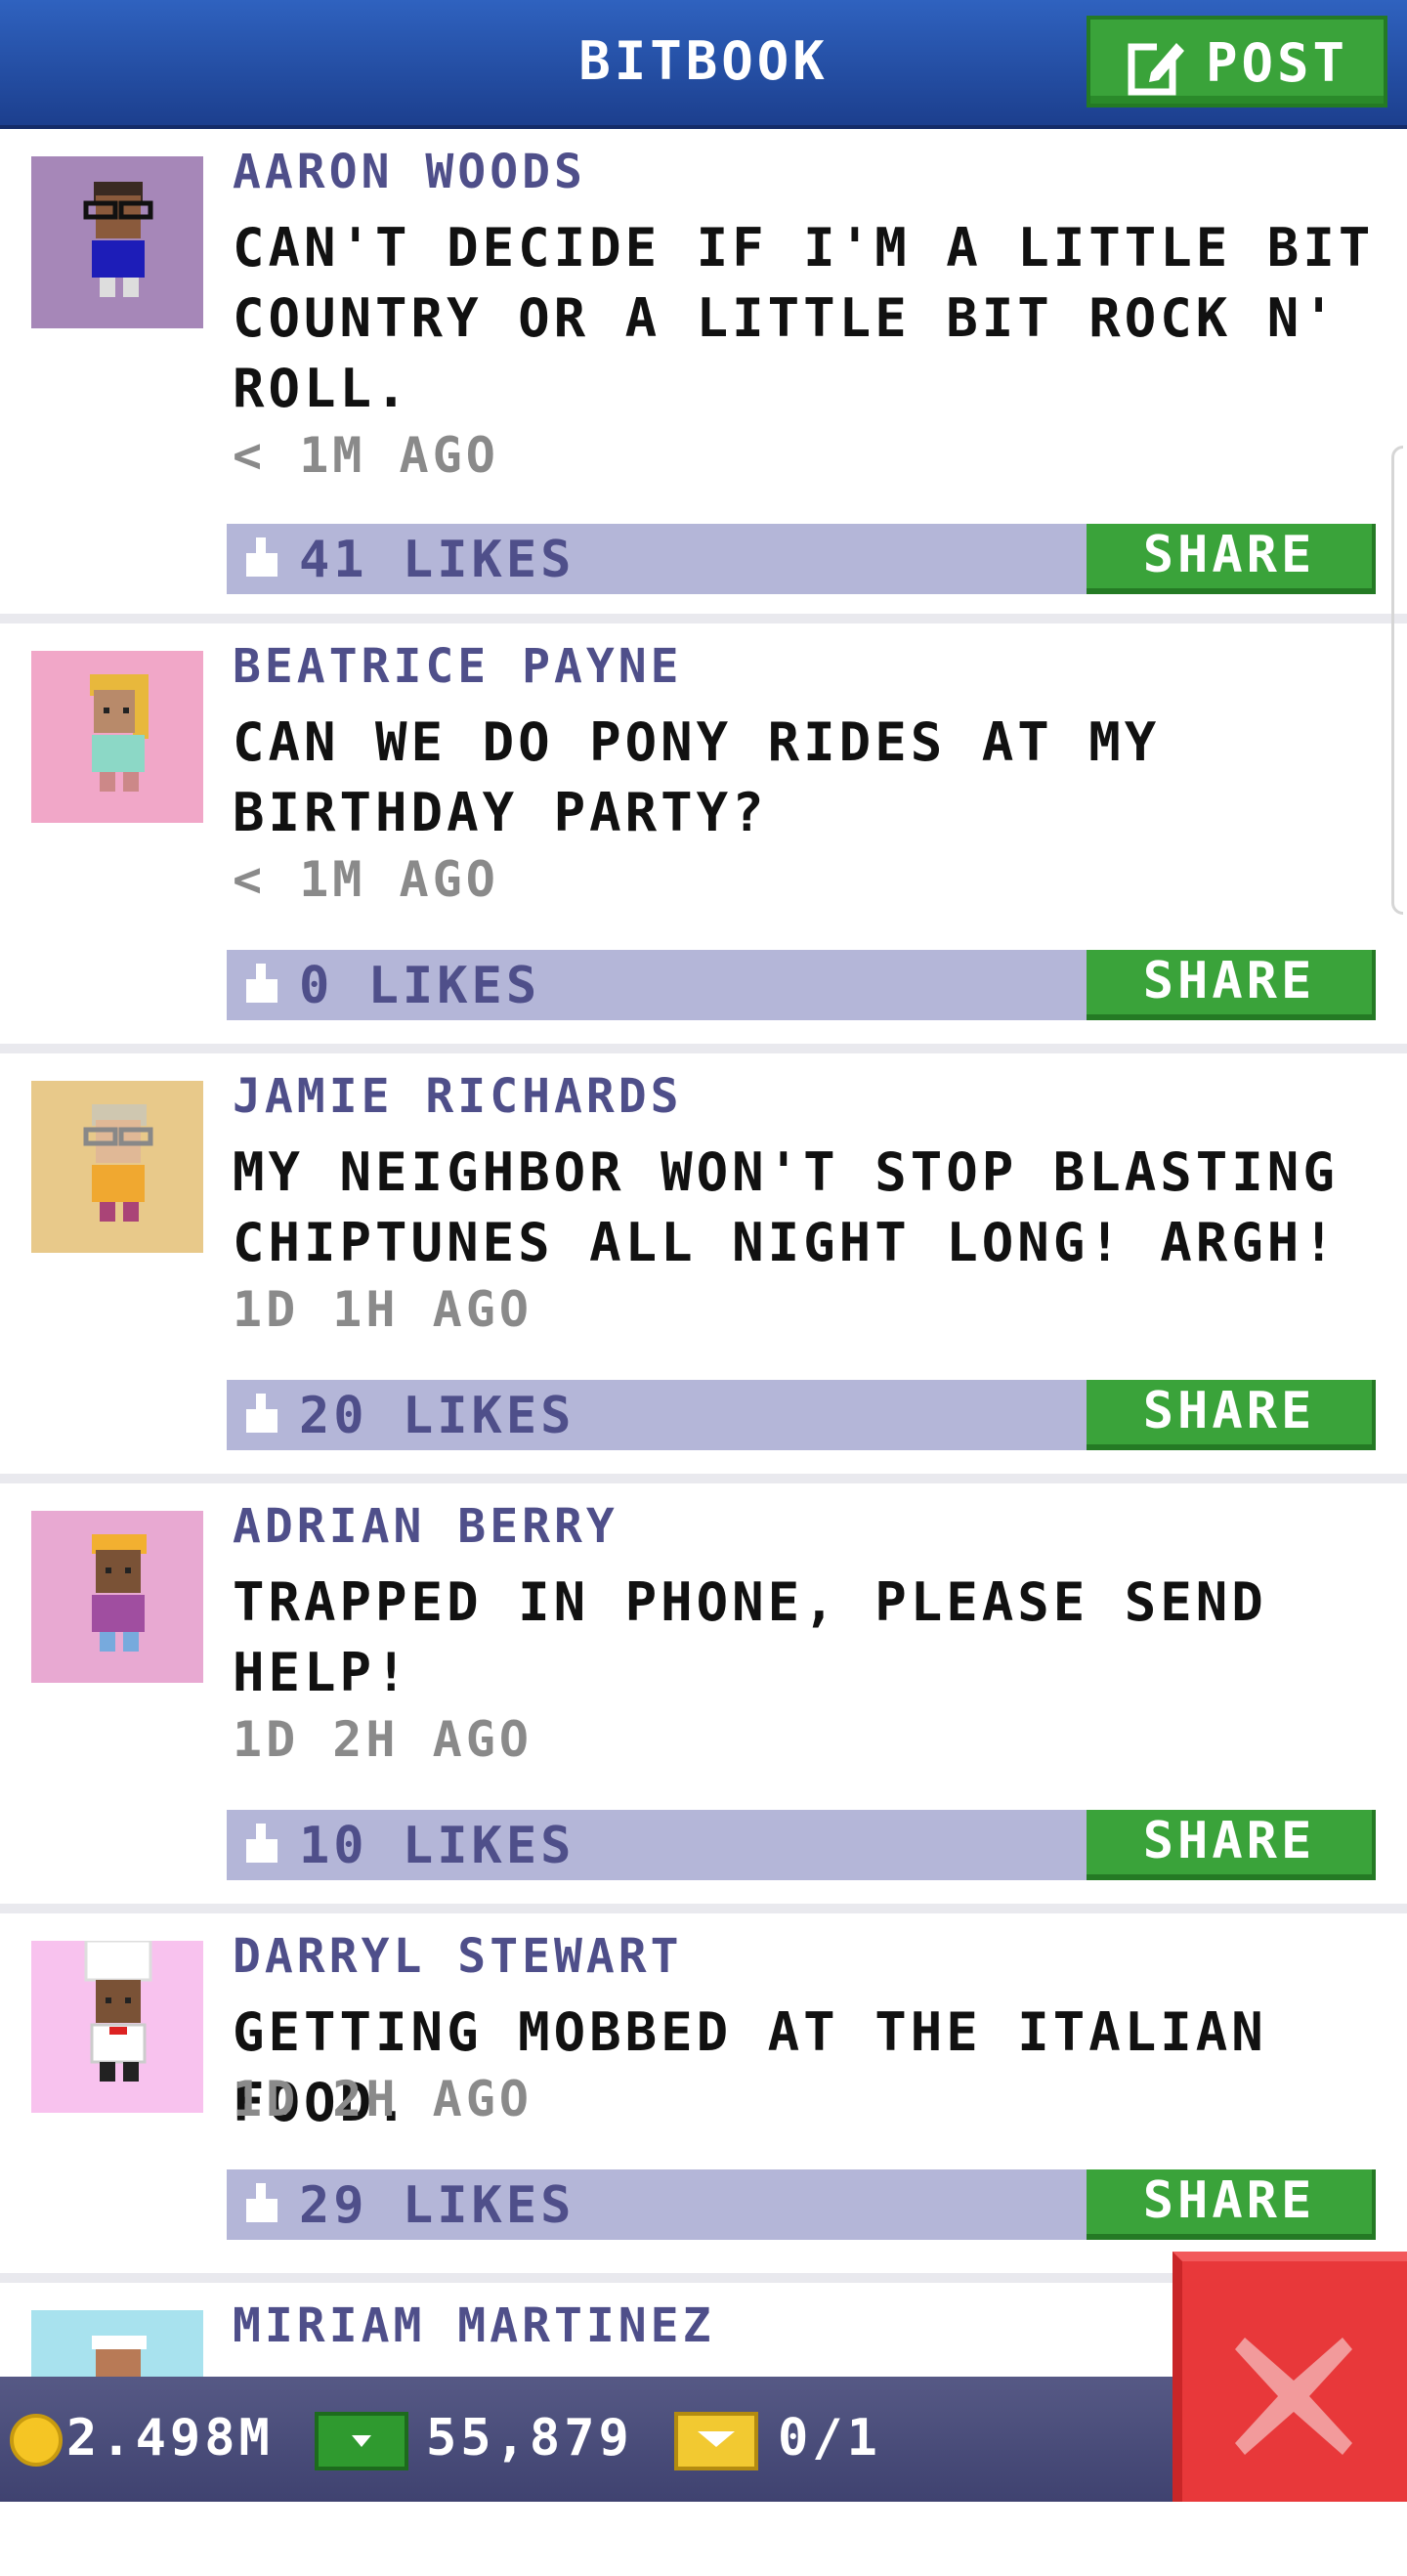 Image resolution: width=1407 pixels, height=2576 pixels. What do you see at coordinates (801, 1845) in the screenshot?
I see `like-bar: 10 LIKES SHARE` at bounding box center [801, 1845].